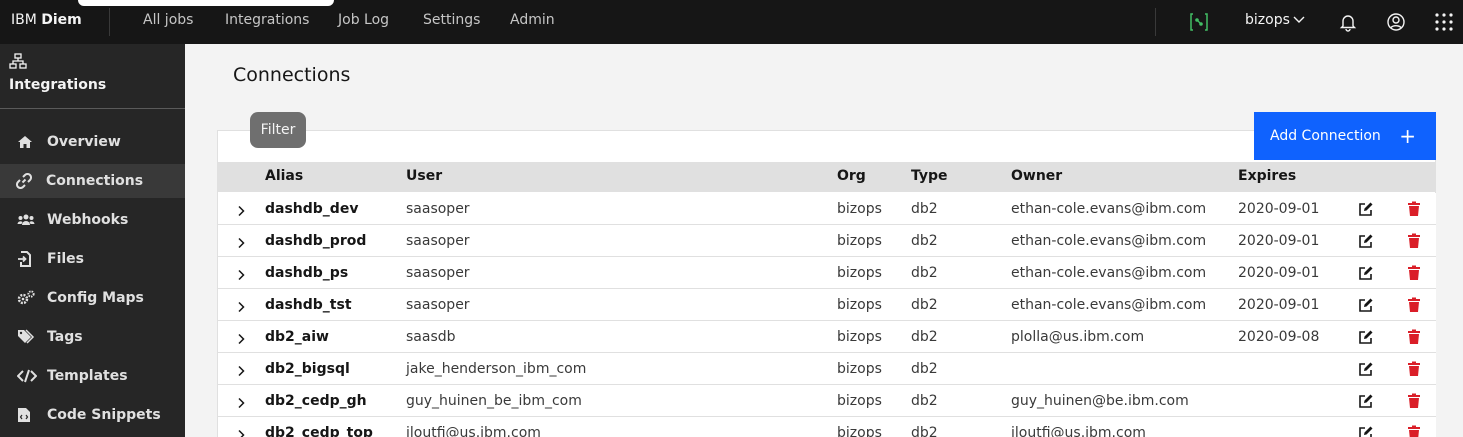  I want to click on column-header-expires: Expires, so click(1267, 176).